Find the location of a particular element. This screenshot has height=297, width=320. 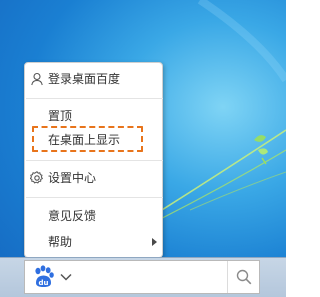

menu-item-label: 登录桌面百度 is located at coordinates (84, 79).